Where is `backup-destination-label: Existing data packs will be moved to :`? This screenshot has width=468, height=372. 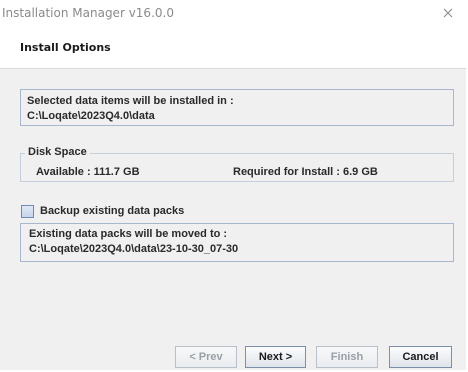 backup-destination-label: Existing data packs will be moved to : is located at coordinates (128, 234).